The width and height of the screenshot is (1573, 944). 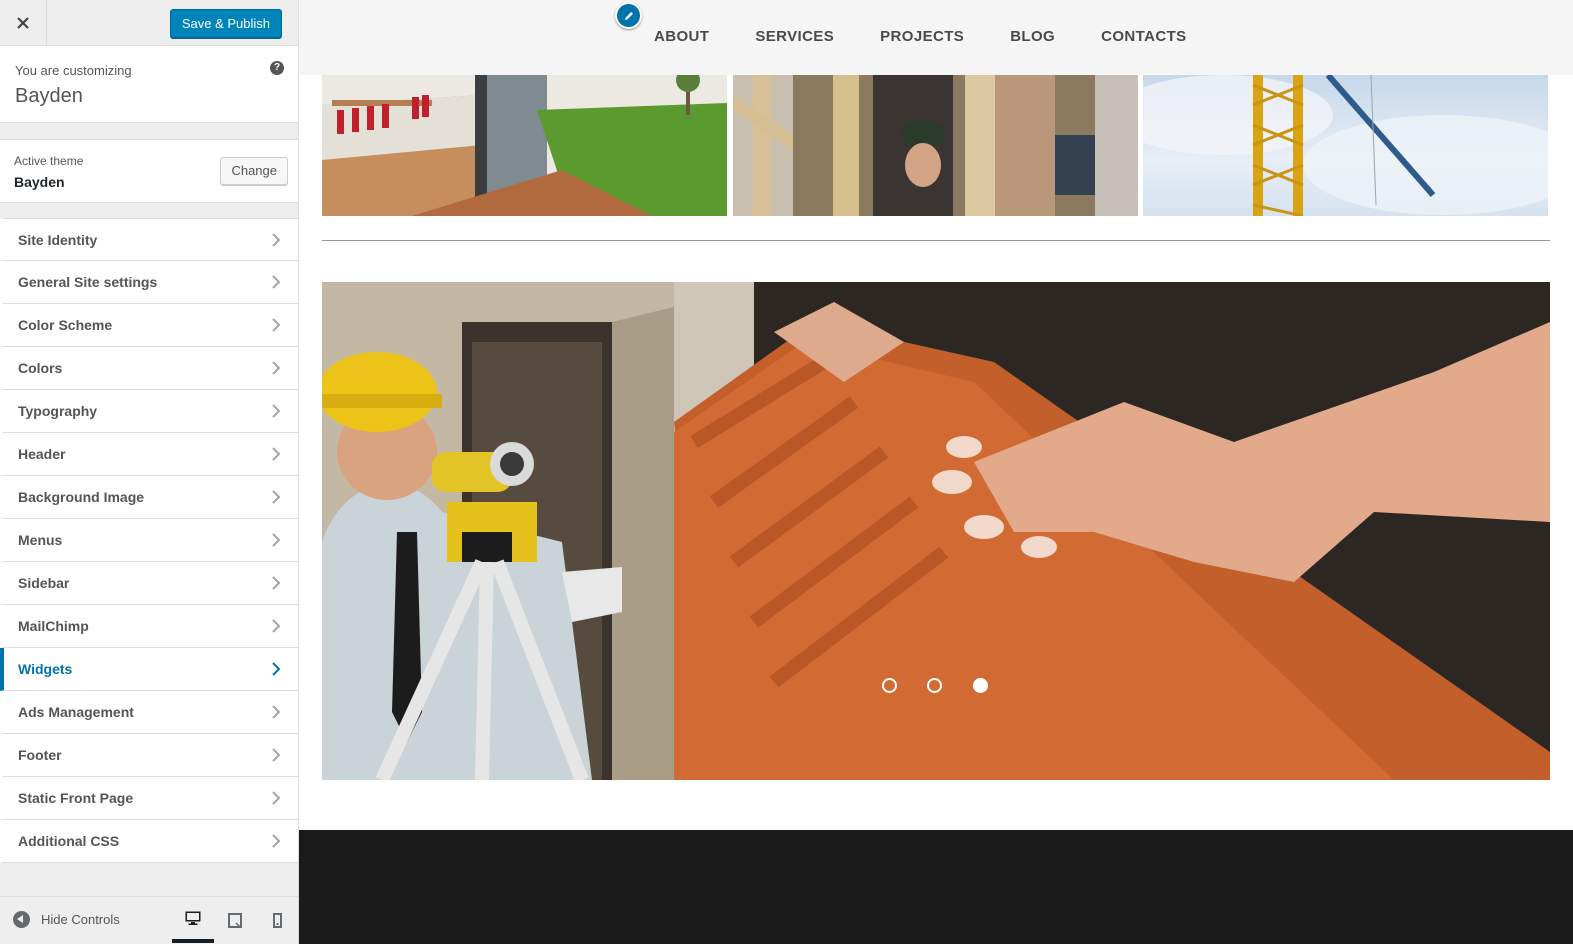 I want to click on section-label: Color Scheme, so click(x=65, y=325).